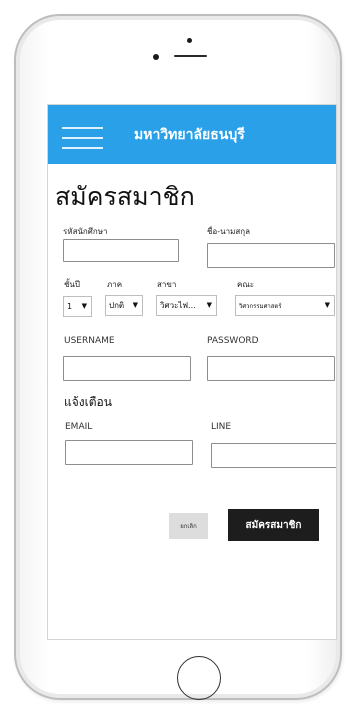  Describe the element at coordinates (167, 284) in the screenshot. I see `major-label: สาขา` at that location.